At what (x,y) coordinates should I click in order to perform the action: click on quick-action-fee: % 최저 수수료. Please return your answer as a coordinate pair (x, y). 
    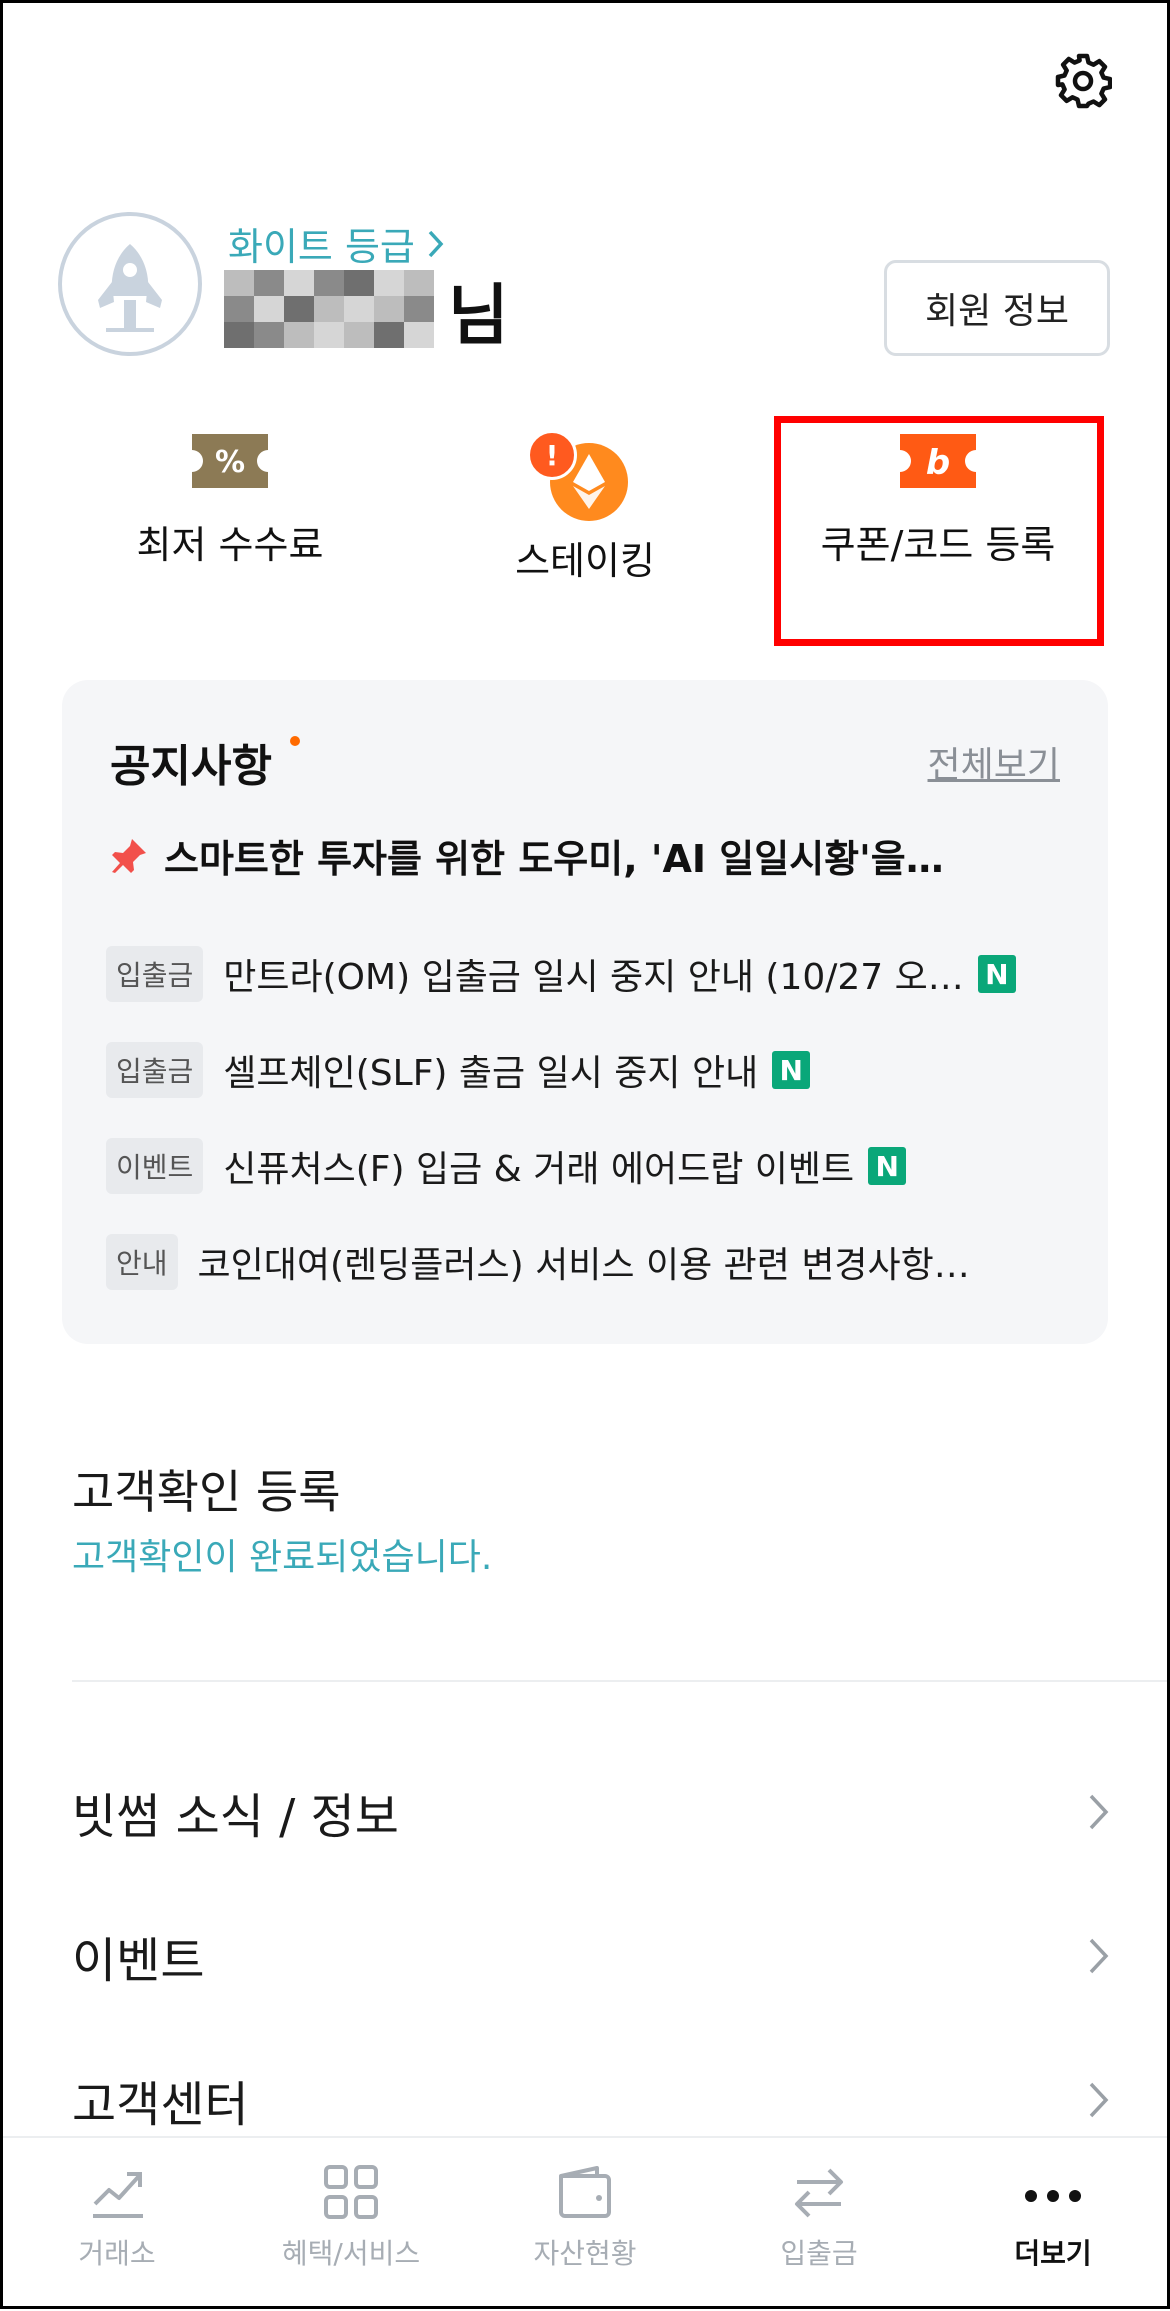
    Looking at the image, I should click on (230, 499).